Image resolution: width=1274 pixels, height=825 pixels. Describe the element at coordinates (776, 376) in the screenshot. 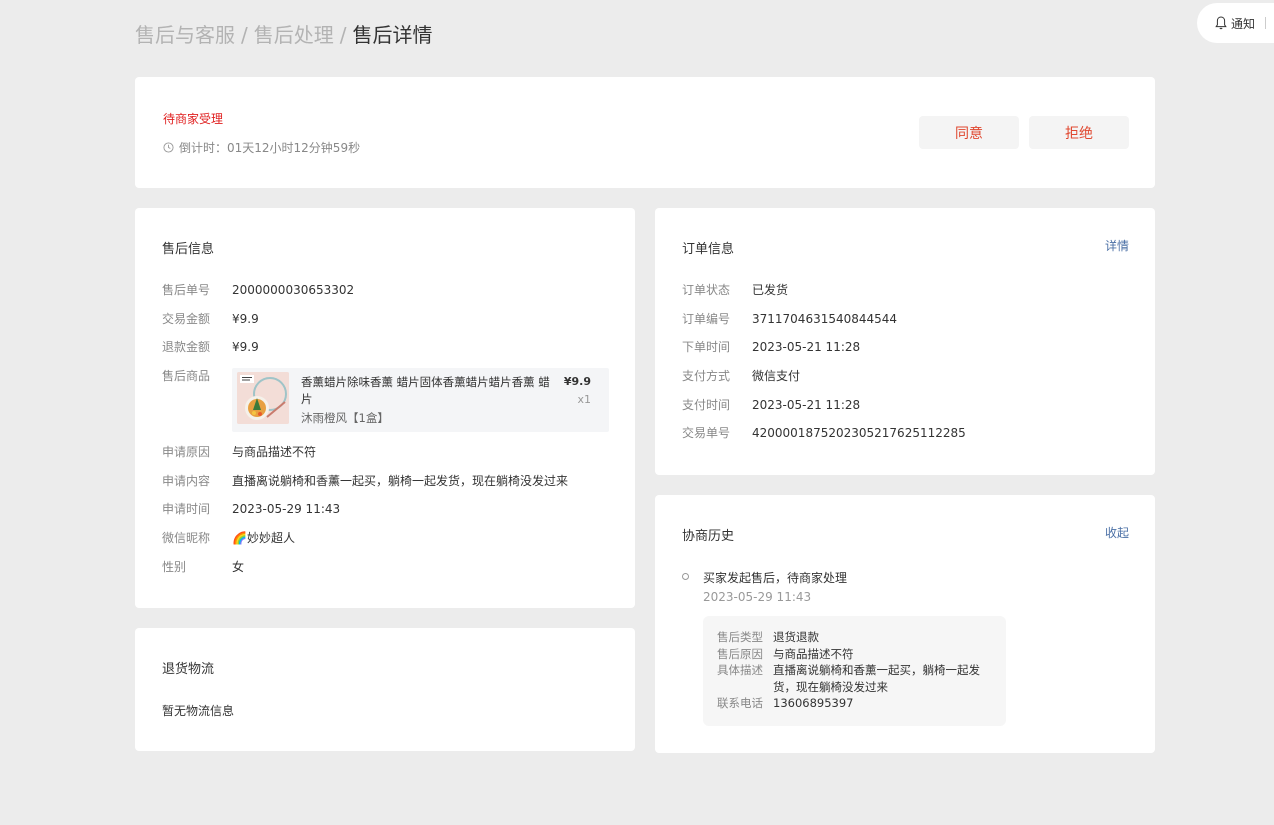

I see `order-value: 微信支付` at that location.